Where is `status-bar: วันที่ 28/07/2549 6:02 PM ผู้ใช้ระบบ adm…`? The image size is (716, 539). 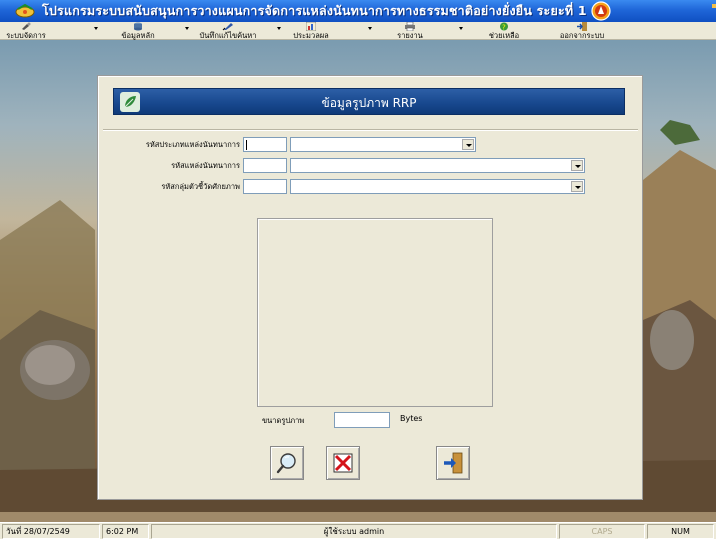 status-bar: วันที่ 28/07/2549 6:02 PM ผู้ใช้ระบบ adm… is located at coordinates (358, 530).